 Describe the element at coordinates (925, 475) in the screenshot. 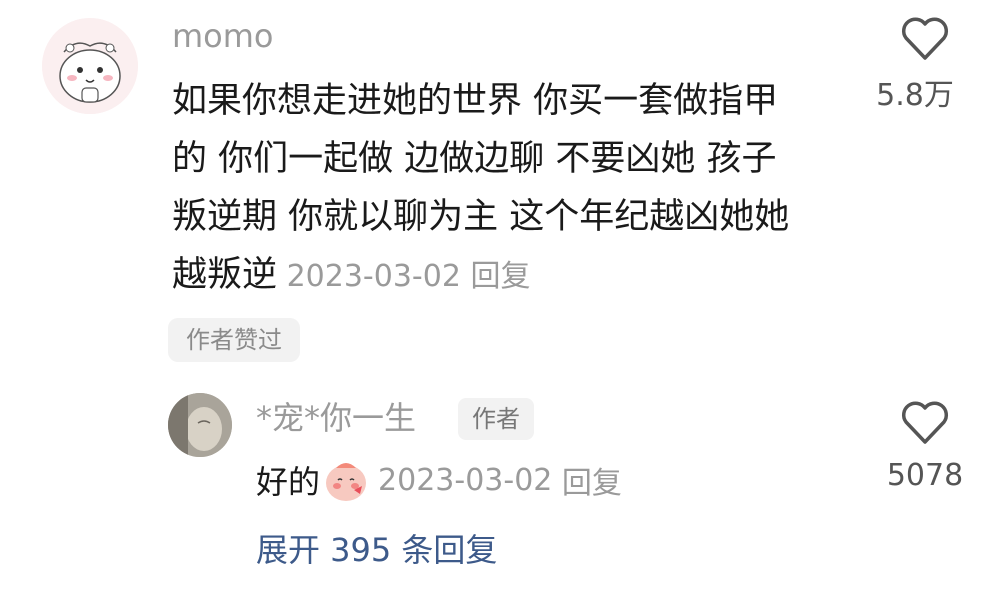

I see `reply-like-count: 5078` at that location.